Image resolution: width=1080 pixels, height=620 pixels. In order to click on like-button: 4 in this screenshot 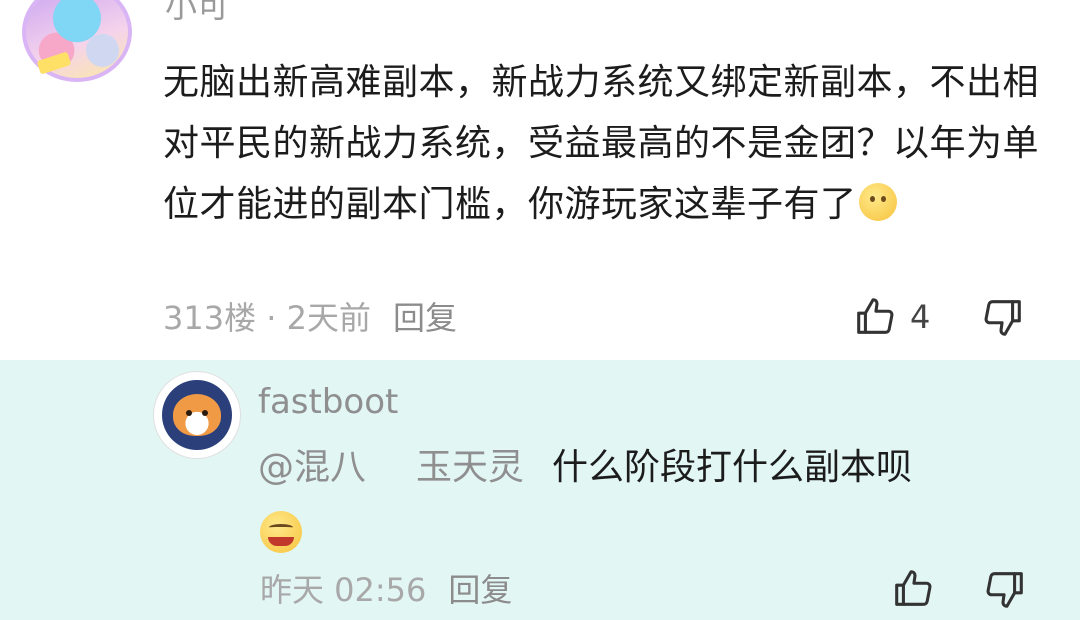, I will do `click(891, 317)`.